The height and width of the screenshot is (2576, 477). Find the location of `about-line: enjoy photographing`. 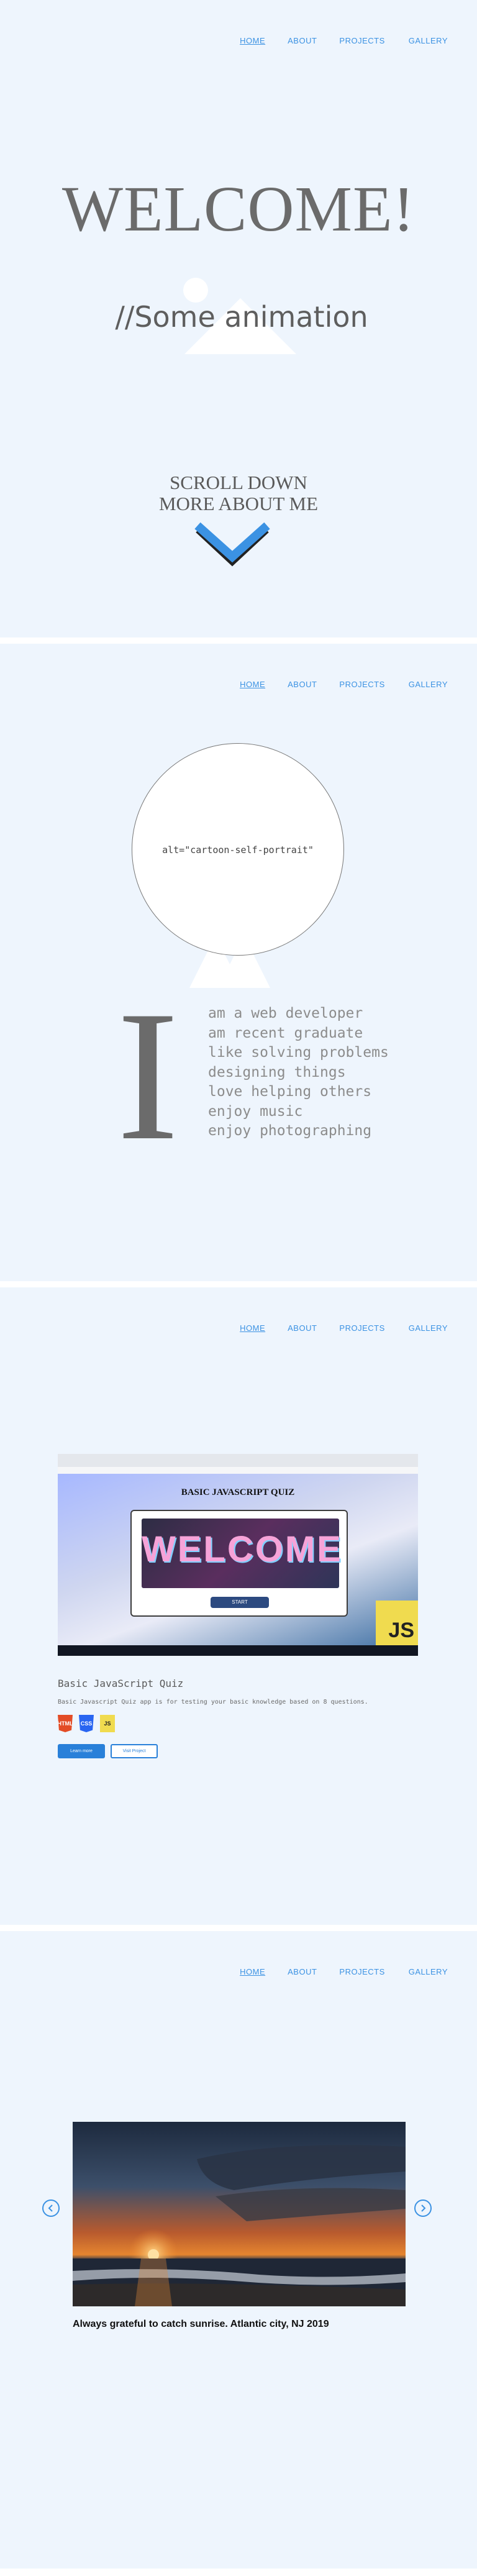

about-line: enjoy photographing is located at coordinates (290, 1131).